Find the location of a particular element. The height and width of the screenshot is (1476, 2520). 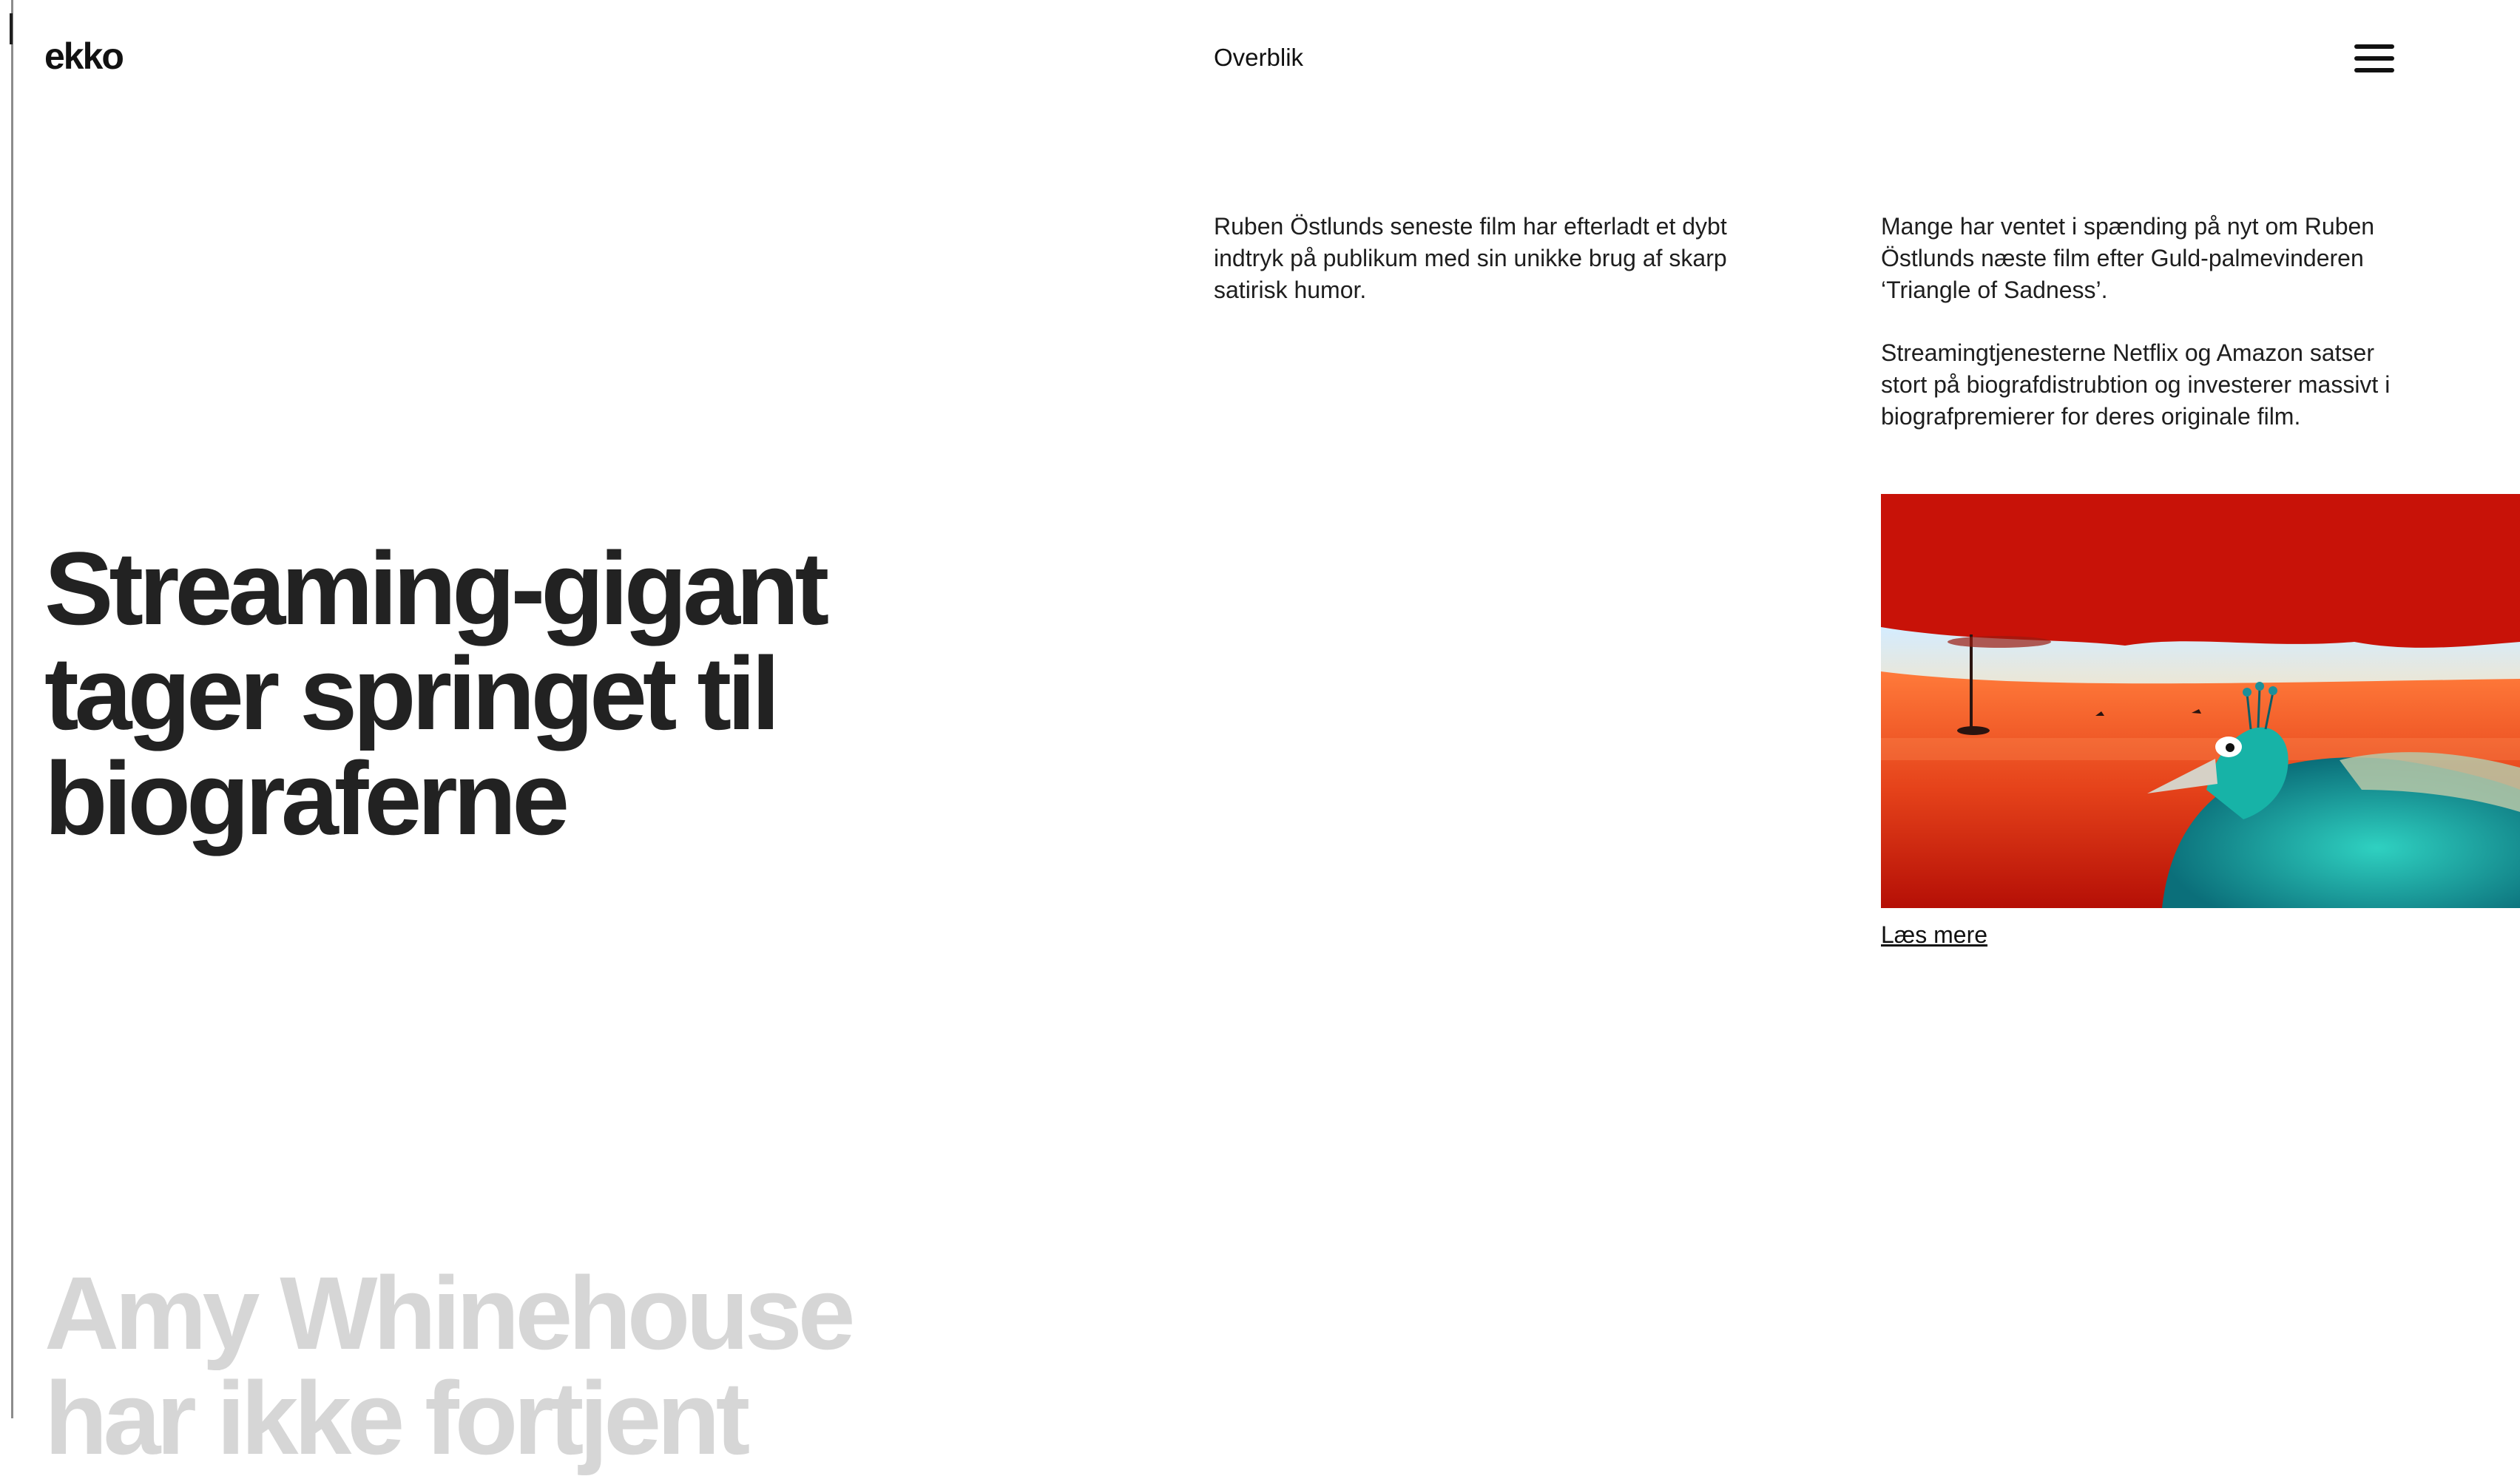

nav-overblik-link: Overblik is located at coordinates (1258, 57).